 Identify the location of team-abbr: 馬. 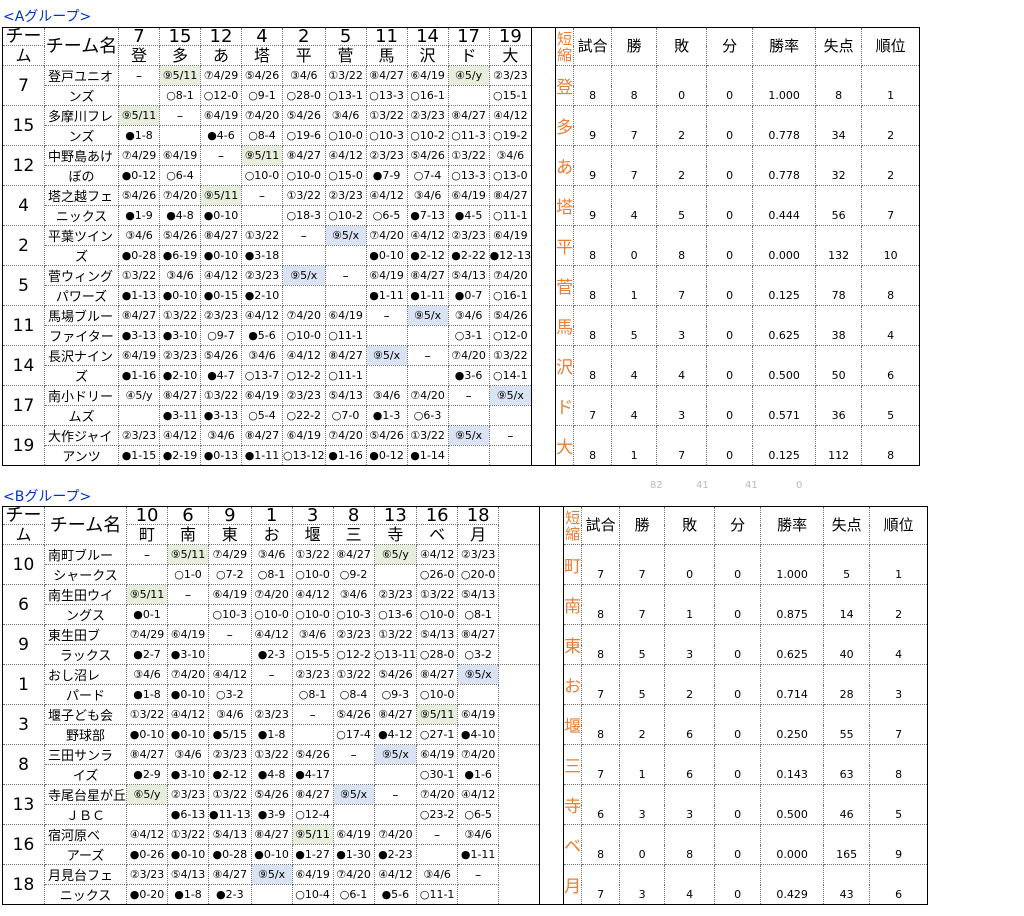
(565, 325).